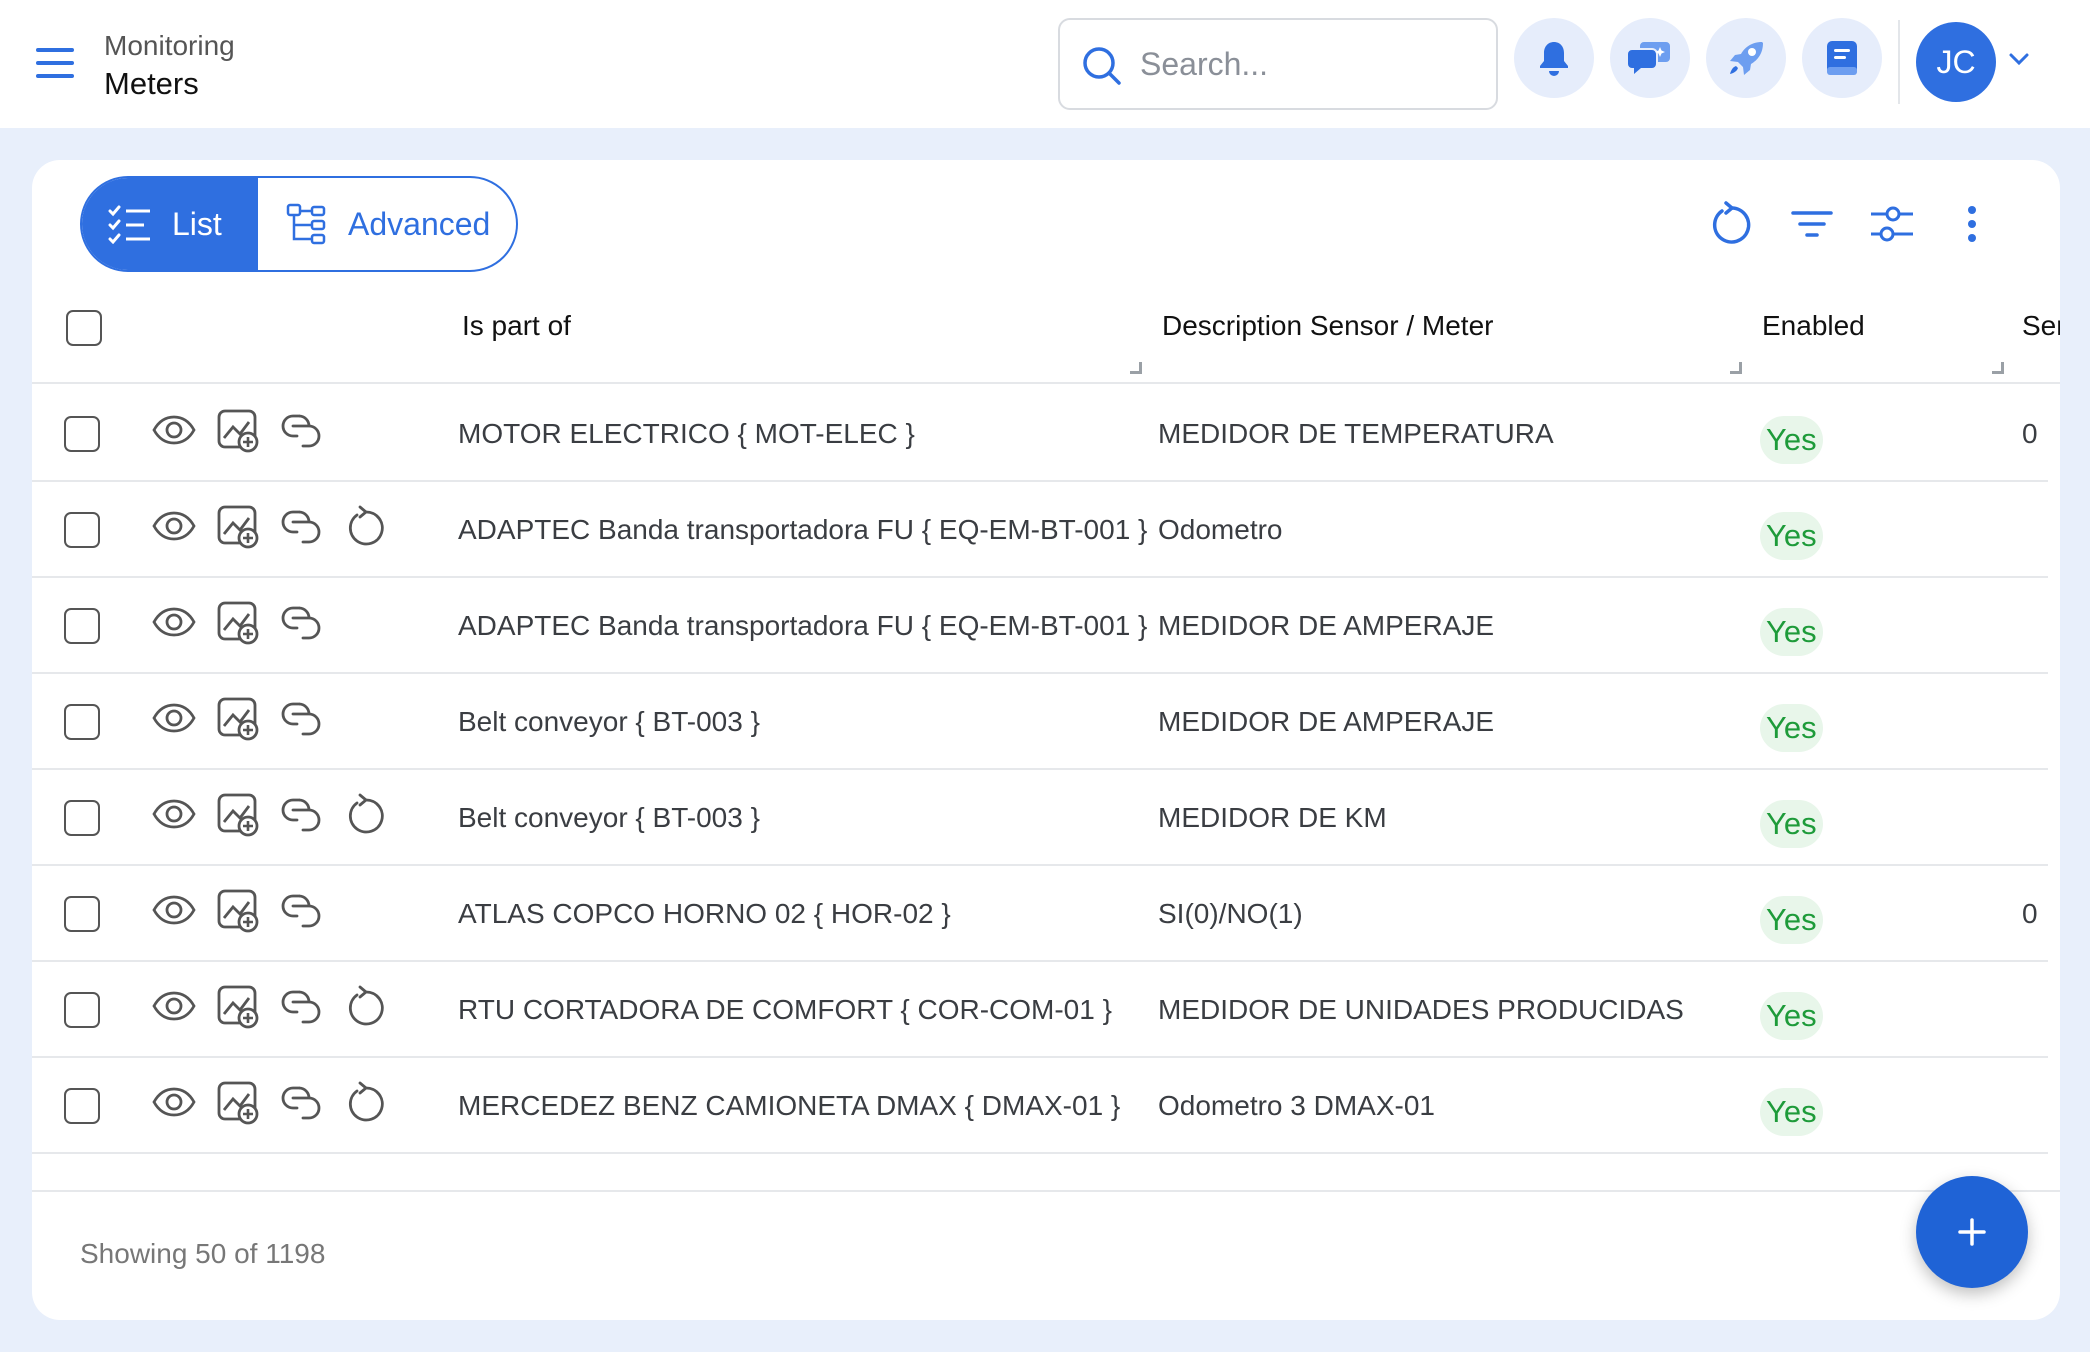 The image size is (2090, 1352). What do you see at coordinates (169, 224) in the screenshot?
I see `list-view-button: List` at bounding box center [169, 224].